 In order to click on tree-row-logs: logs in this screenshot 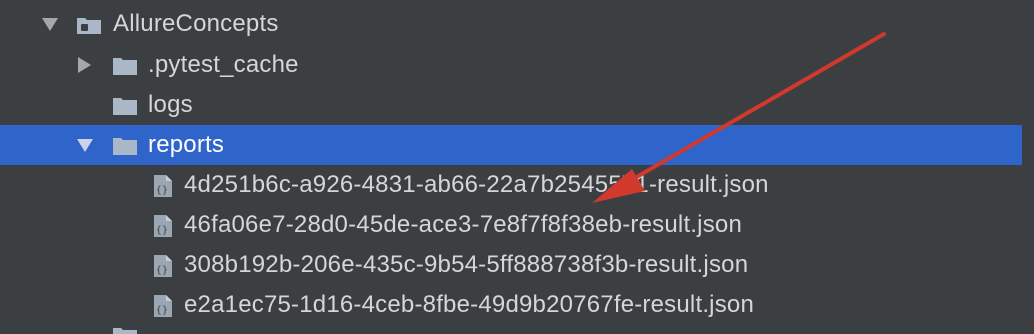, I will do `click(511, 105)`.